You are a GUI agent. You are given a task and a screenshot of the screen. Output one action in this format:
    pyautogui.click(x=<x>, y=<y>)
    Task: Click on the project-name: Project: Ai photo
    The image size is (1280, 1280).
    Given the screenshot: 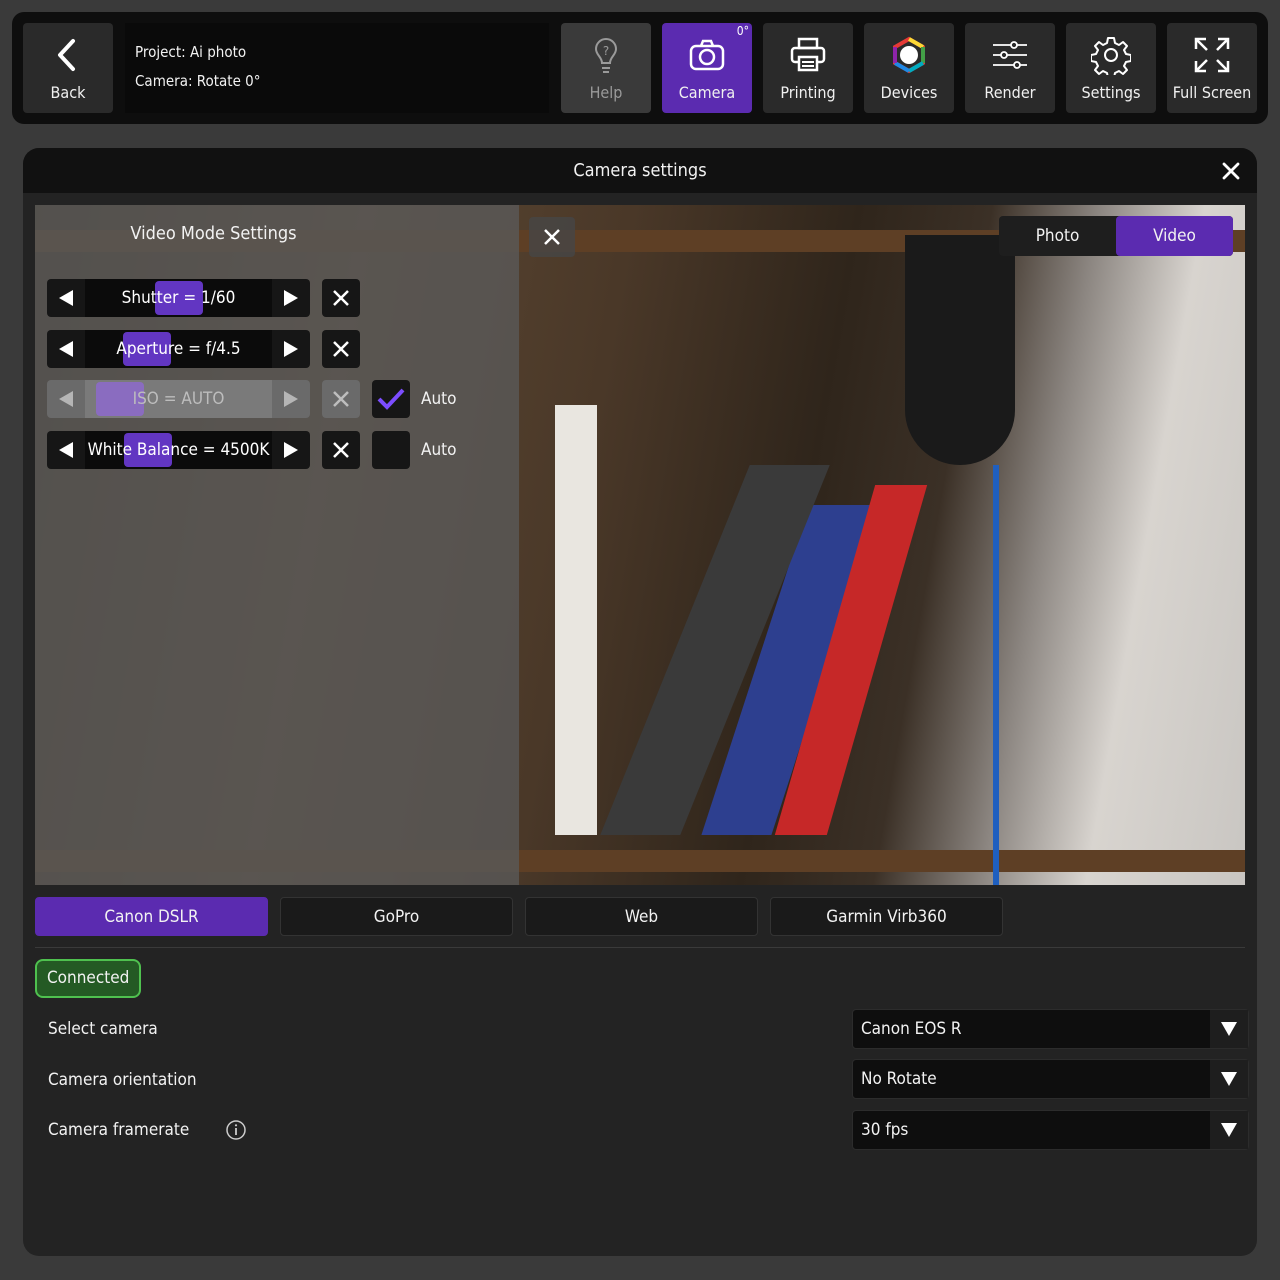 What is the action you would take?
    pyautogui.click(x=191, y=52)
    